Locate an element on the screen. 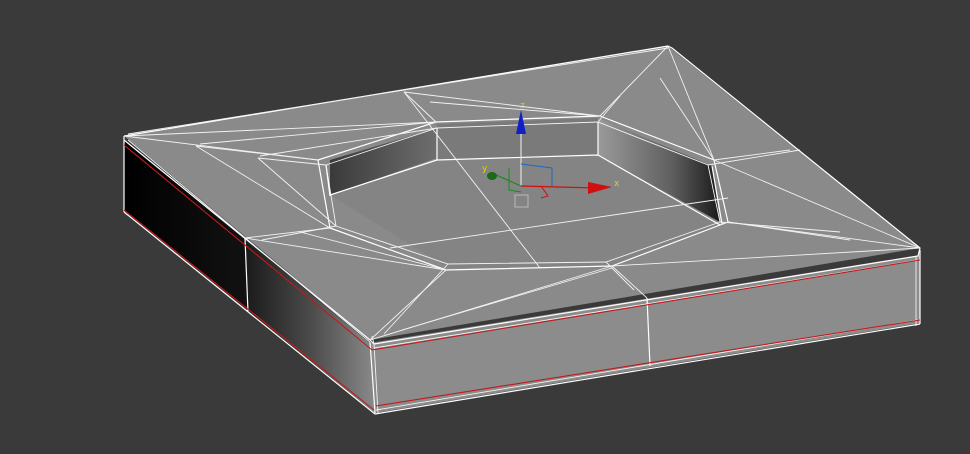  gizmo-x-label: x is located at coordinates (617, 184).